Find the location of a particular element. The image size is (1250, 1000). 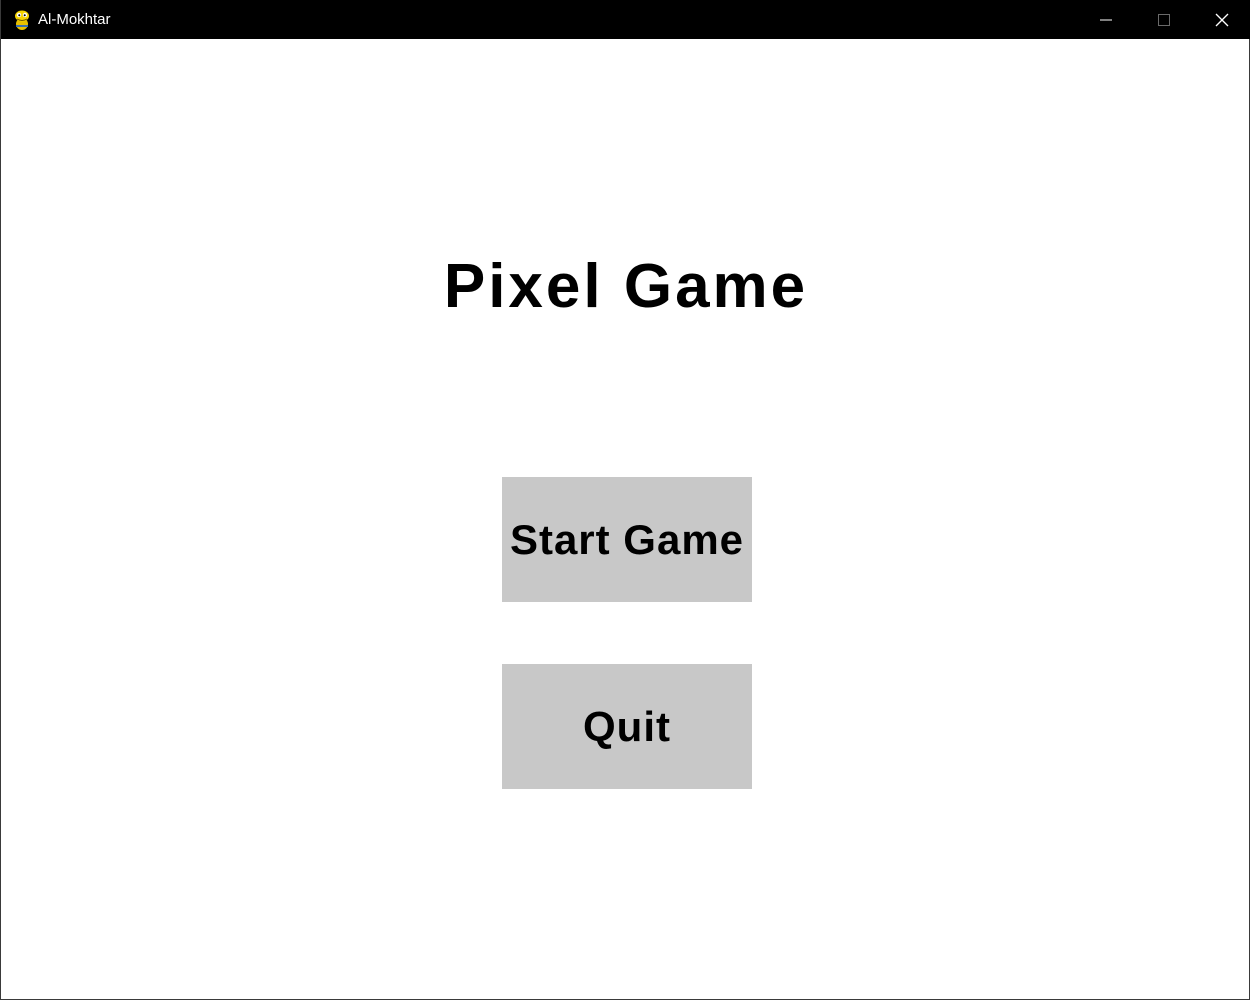

window-title: Al-Mokhtar is located at coordinates (74, 19).